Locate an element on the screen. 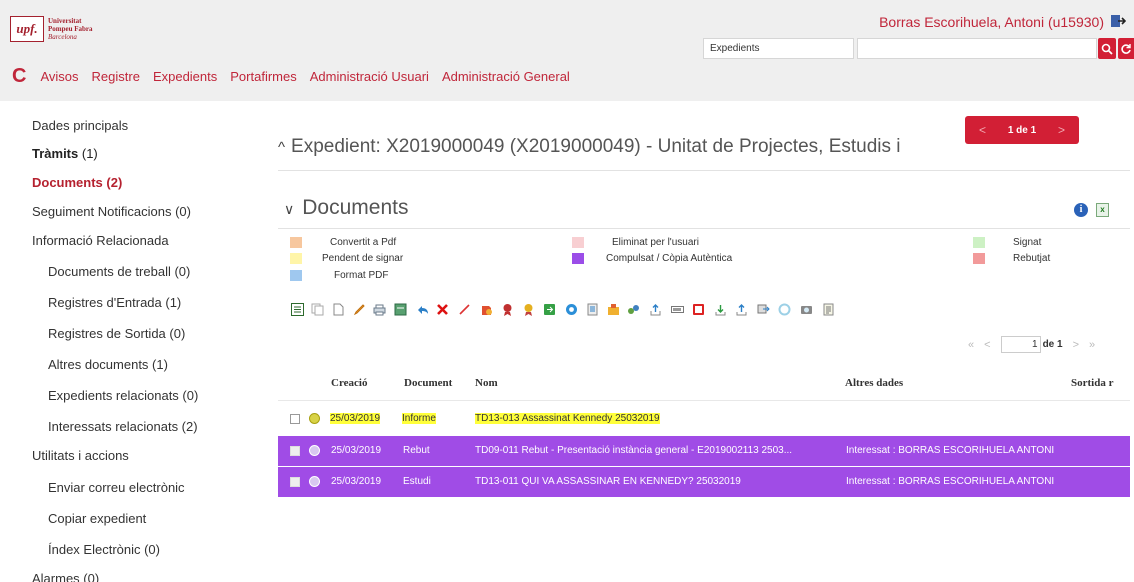  barcode-icon is located at coordinates (677, 309).